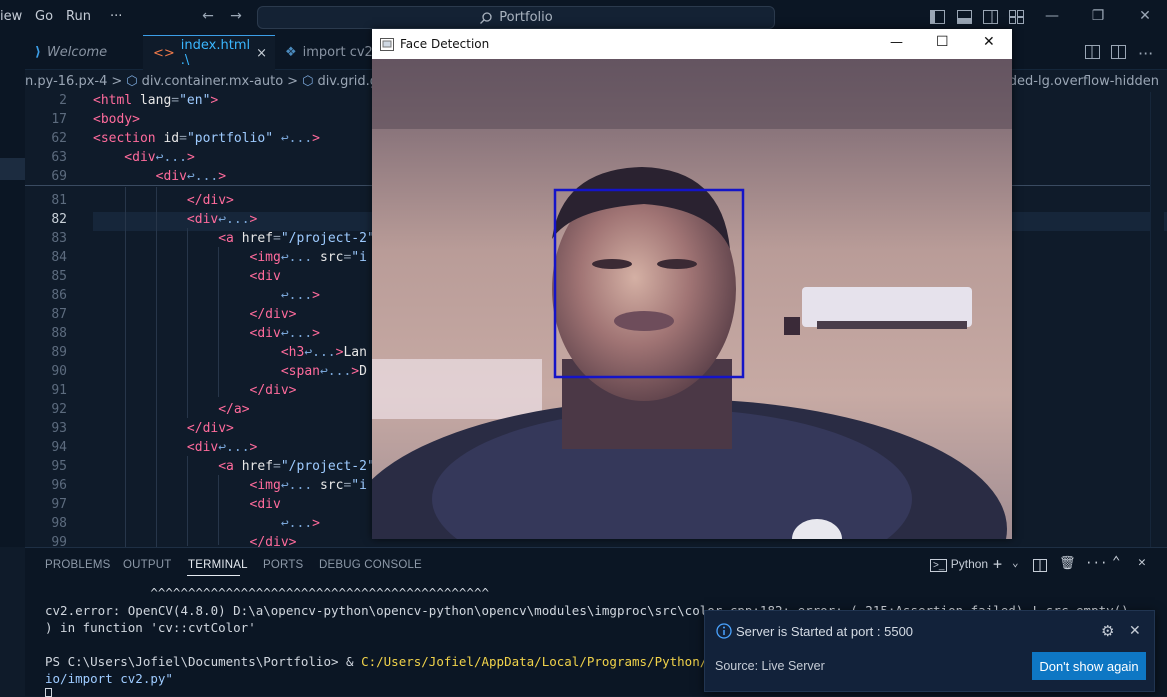  I want to click on split-editor-icon, so click(1118, 52).